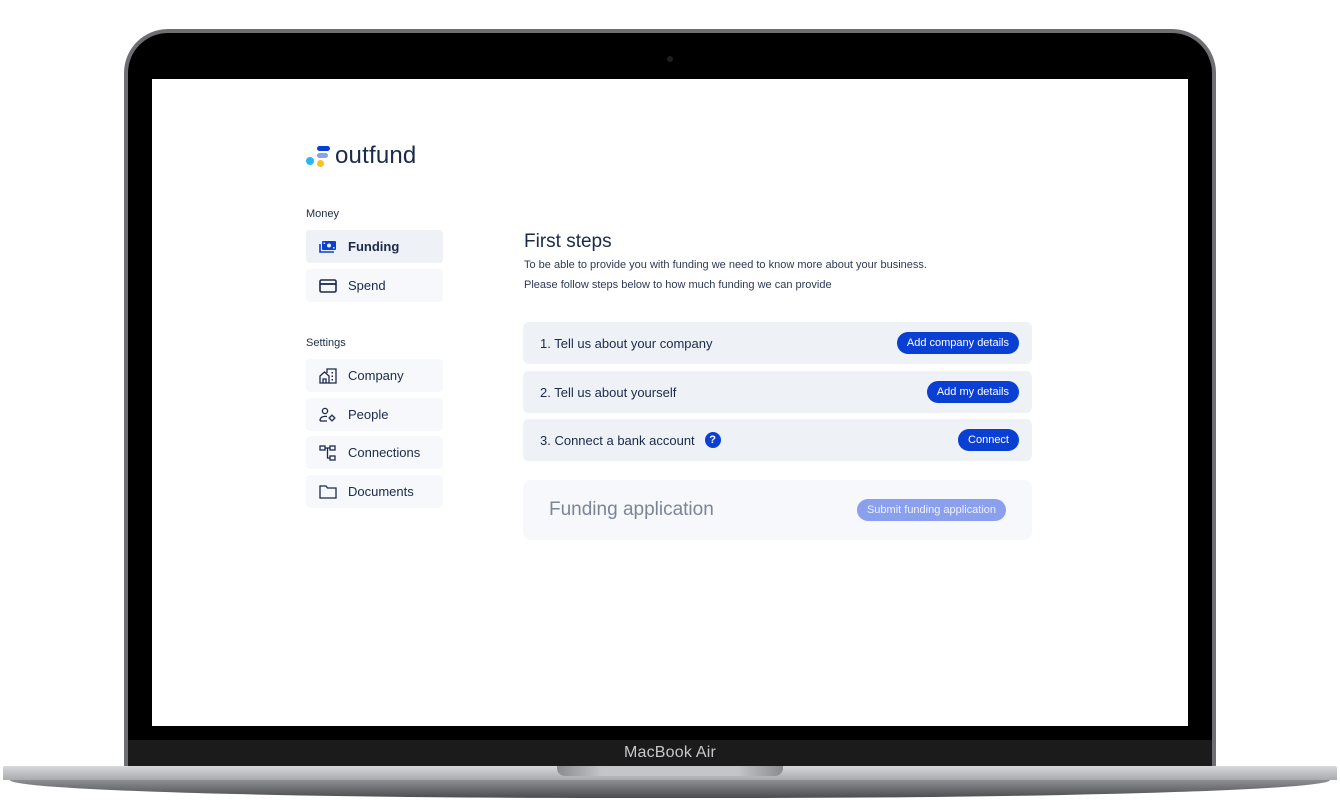 The image size is (1340, 800). What do you see at coordinates (712, 440) in the screenshot?
I see `help-icon: ?` at bounding box center [712, 440].